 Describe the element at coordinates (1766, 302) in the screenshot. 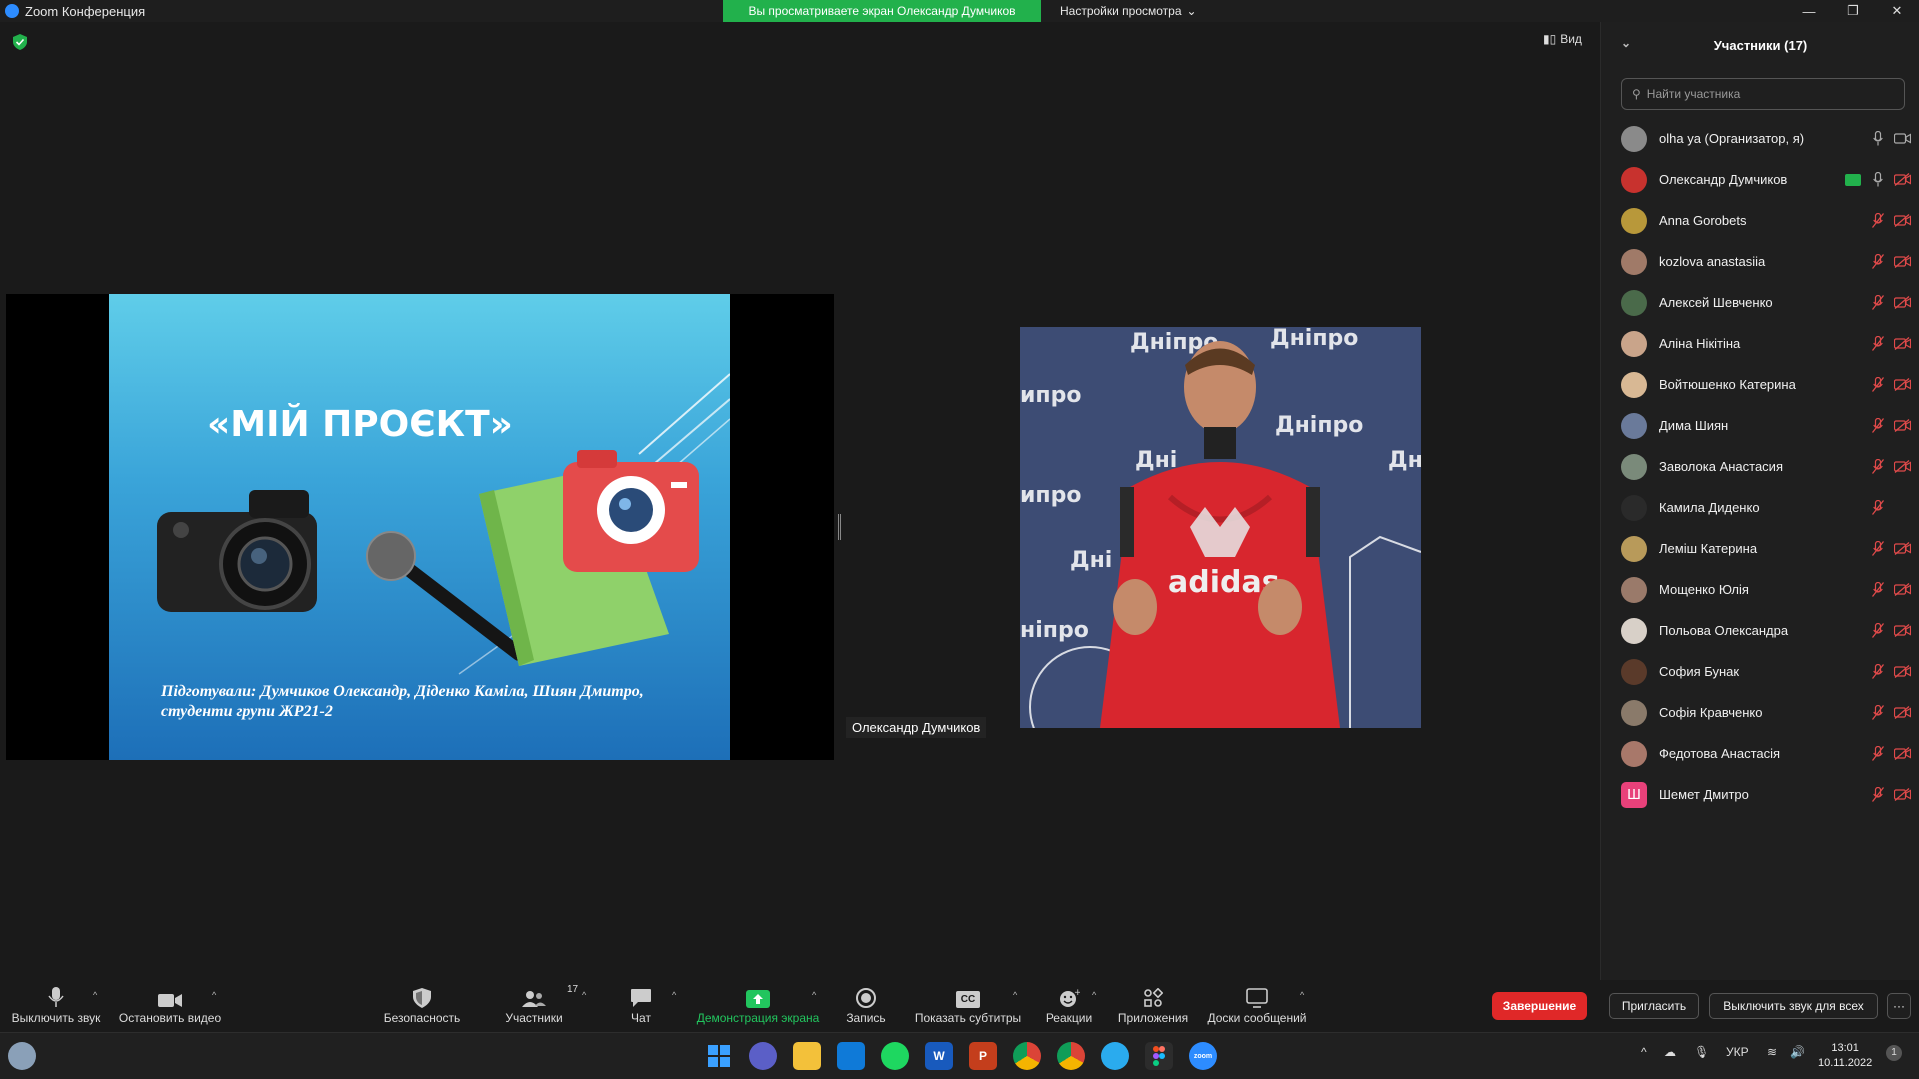

I see `participant-row: Алексей Шевченко` at that location.